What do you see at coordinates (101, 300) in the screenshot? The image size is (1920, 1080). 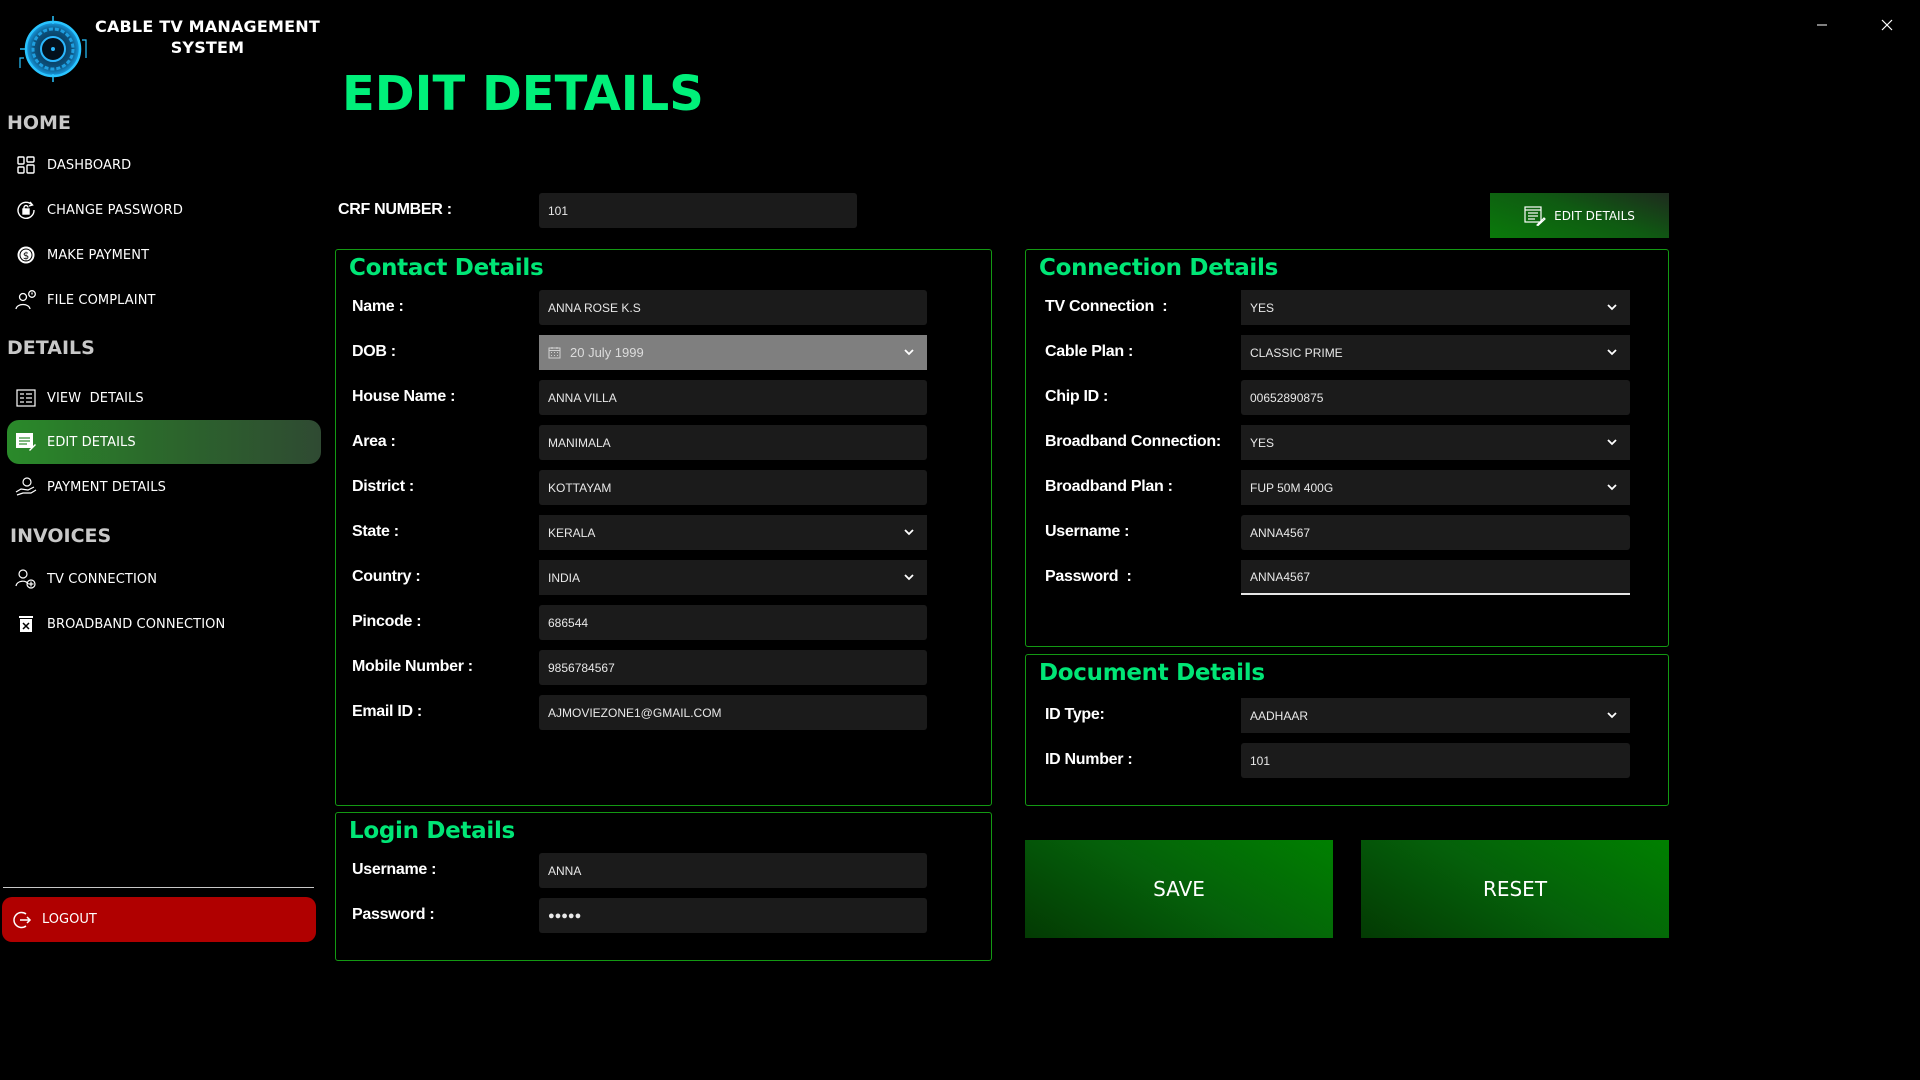 I see `sidebar-item-label: FILE COMPLAINT` at bounding box center [101, 300].